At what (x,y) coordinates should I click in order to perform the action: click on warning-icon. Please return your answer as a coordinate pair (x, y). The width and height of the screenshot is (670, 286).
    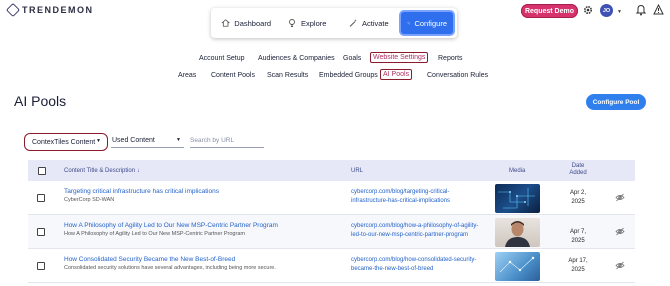
    Looking at the image, I should click on (658, 9).